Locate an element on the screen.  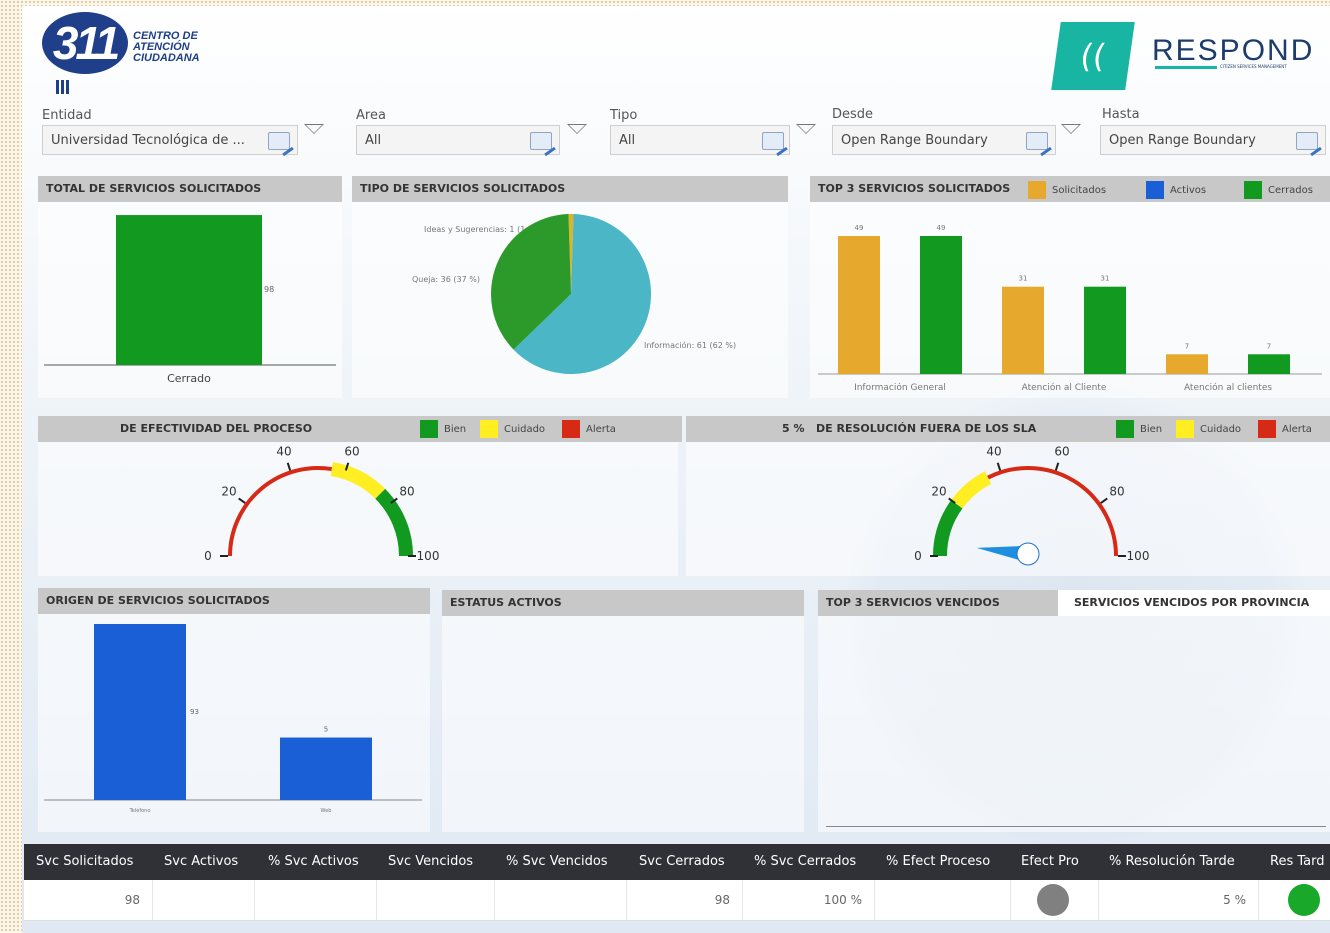
filter-desde-dropdown-icon is located at coordinates (1071, 129).